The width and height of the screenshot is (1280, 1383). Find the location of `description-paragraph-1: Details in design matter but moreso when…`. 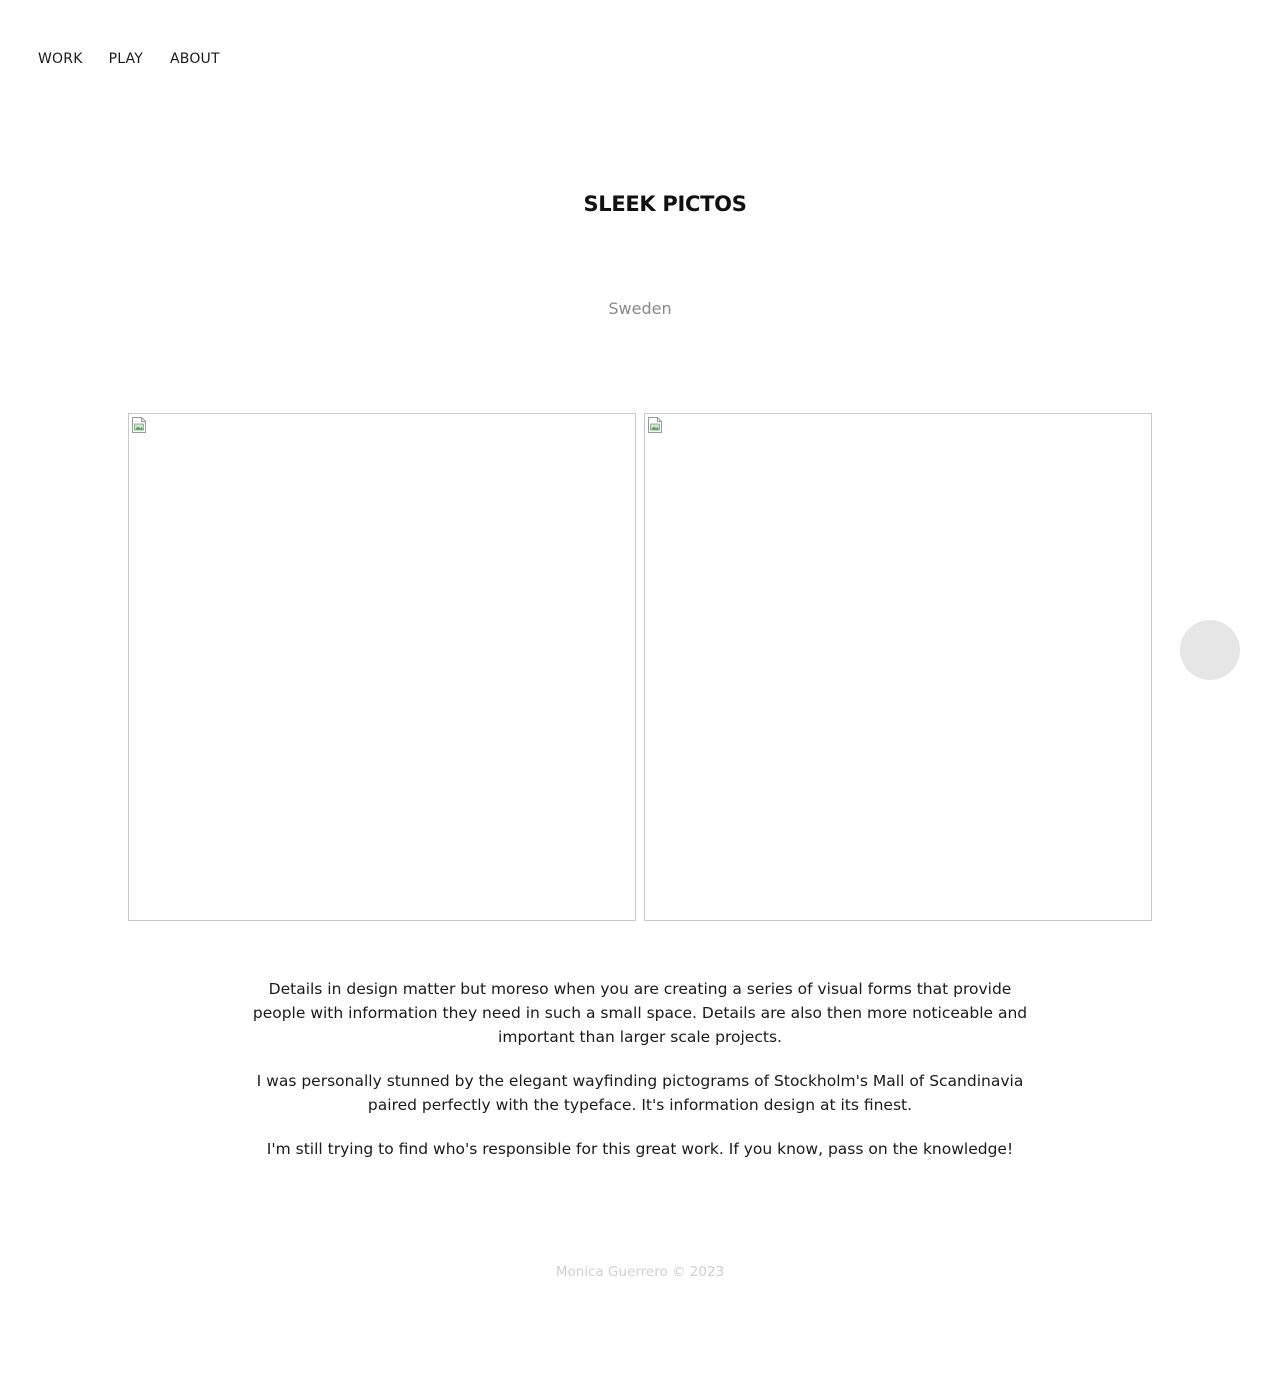

description-paragraph-1: Details in design matter but moreso when… is located at coordinates (640, 1013).